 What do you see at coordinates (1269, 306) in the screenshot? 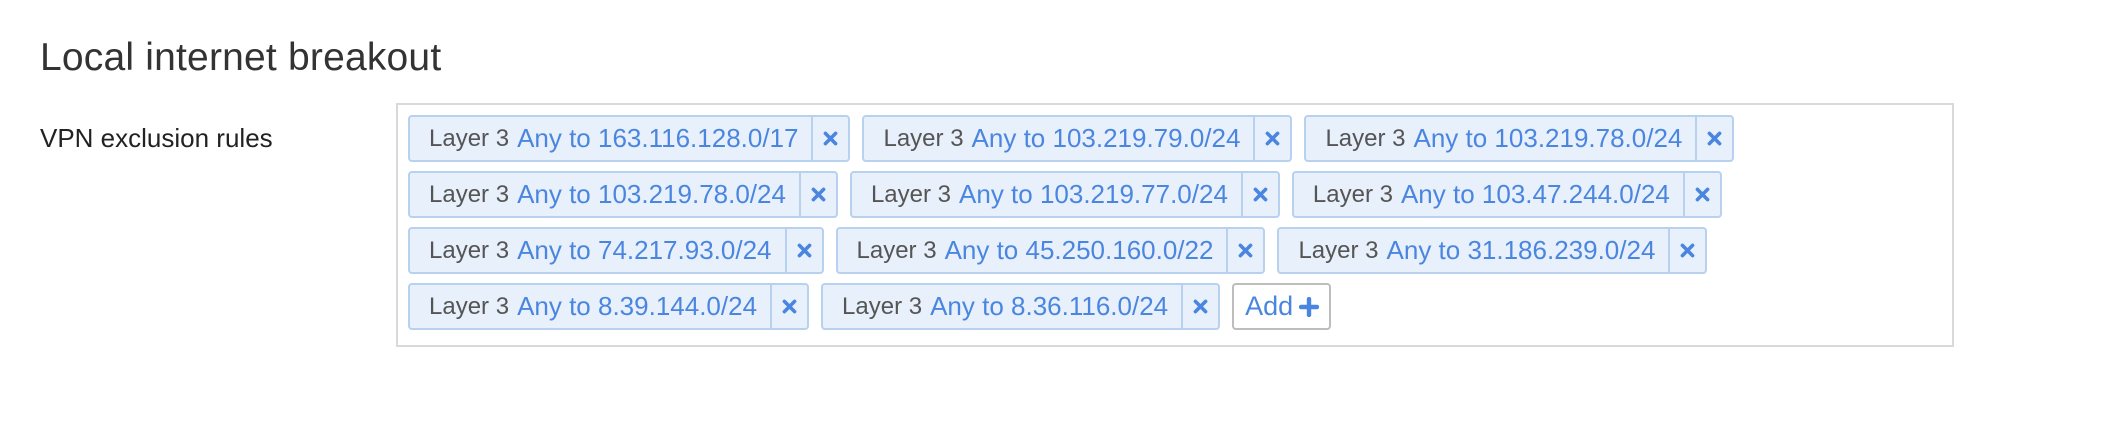
I see `add-rule-label: Add` at bounding box center [1269, 306].